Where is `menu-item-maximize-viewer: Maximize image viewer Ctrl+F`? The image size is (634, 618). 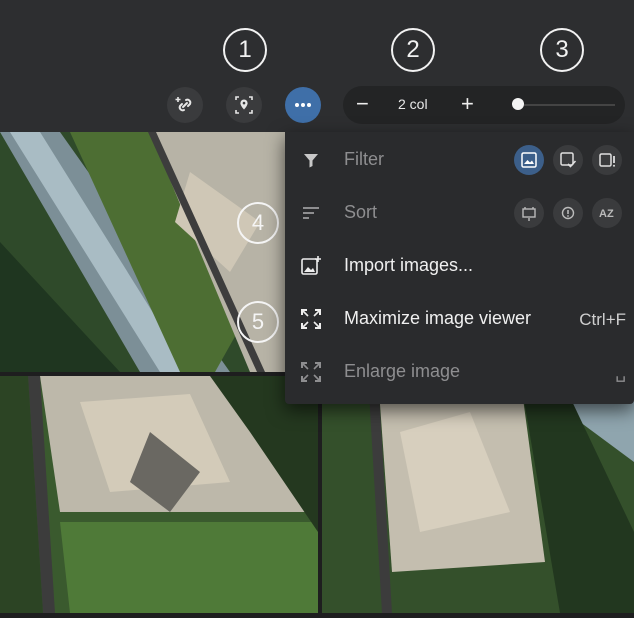
menu-item-maximize-viewer: Maximize image viewer Ctrl+F is located at coordinates (459, 319).